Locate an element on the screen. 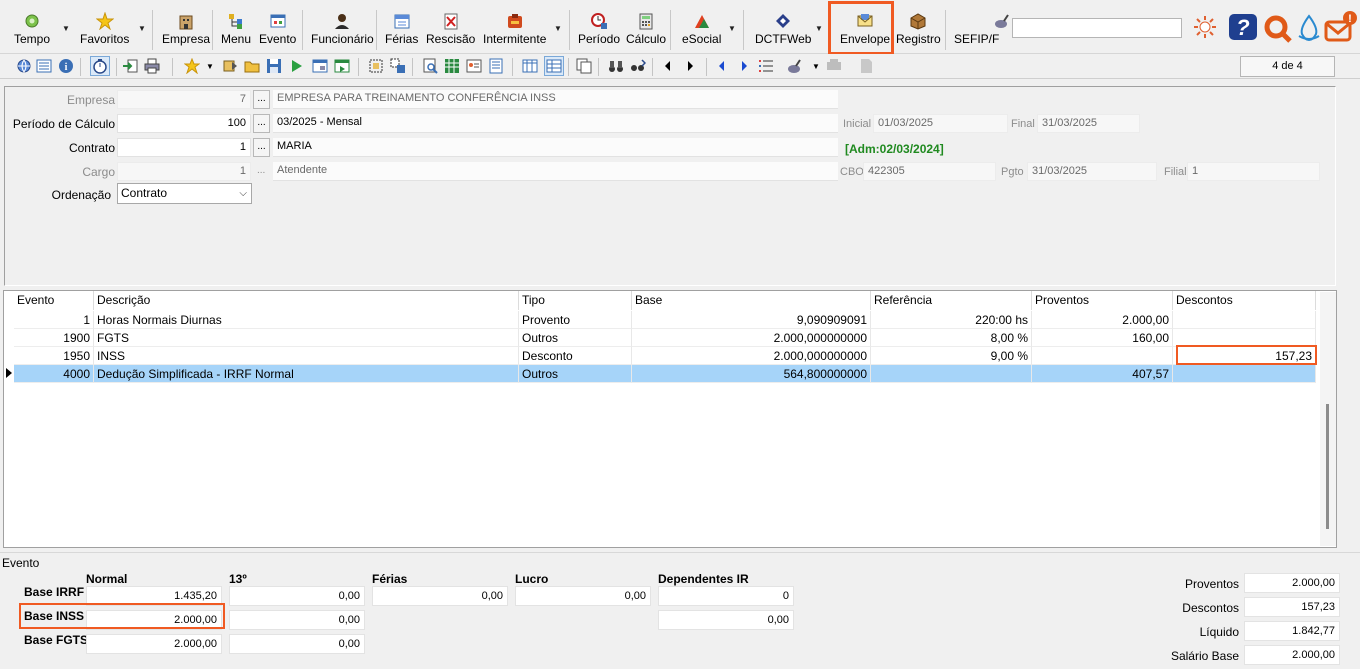 This screenshot has height=669, width=1360. zoom-search-icon is located at coordinates (430, 66).